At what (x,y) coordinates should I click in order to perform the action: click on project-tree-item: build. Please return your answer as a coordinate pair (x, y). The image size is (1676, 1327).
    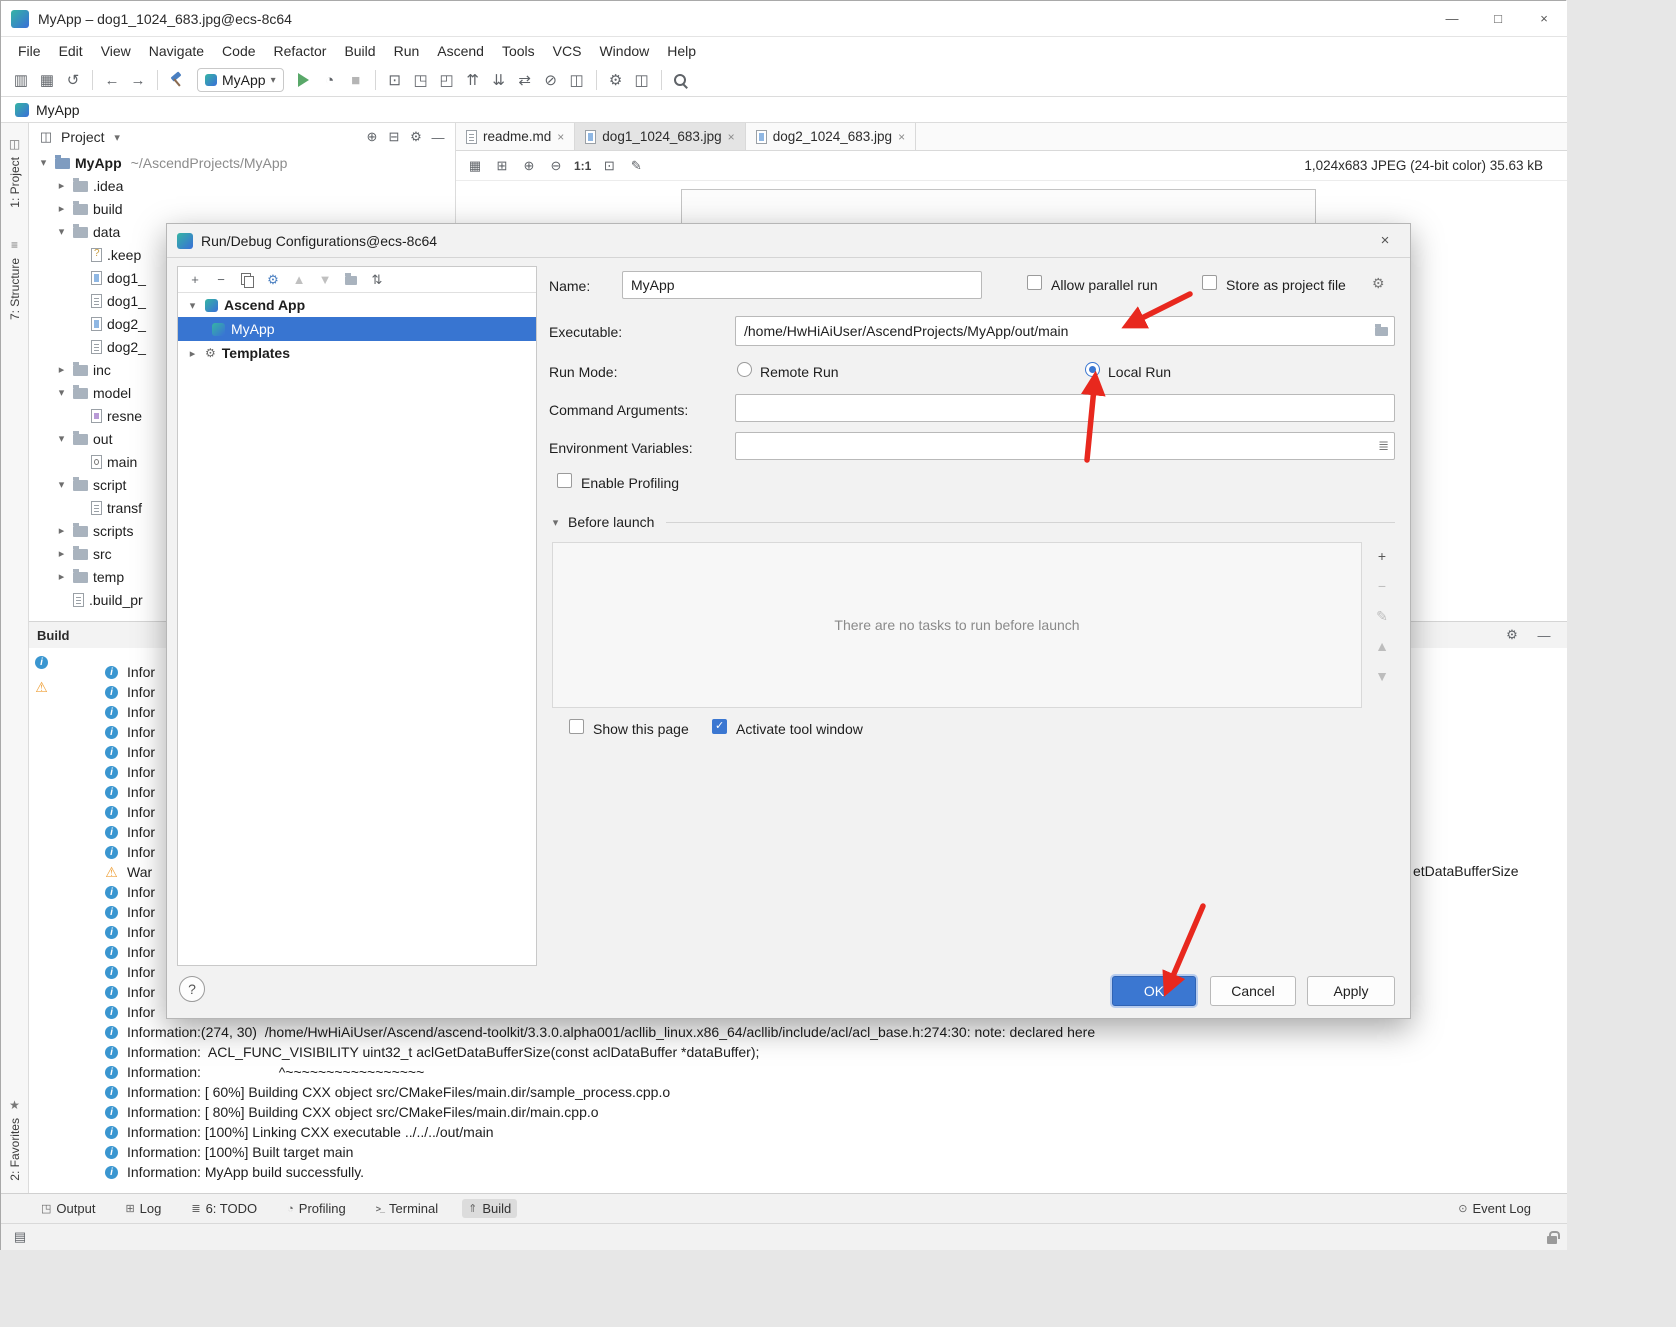
    Looking at the image, I should click on (242, 208).